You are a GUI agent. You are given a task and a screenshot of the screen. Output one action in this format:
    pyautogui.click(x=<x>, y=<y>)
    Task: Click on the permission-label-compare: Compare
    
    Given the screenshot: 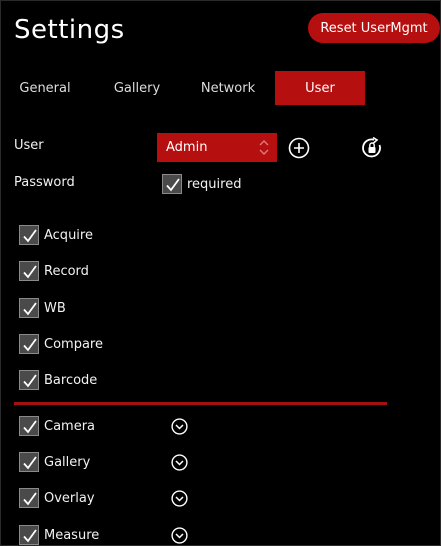 What is the action you would take?
    pyautogui.click(x=73, y=344)
    